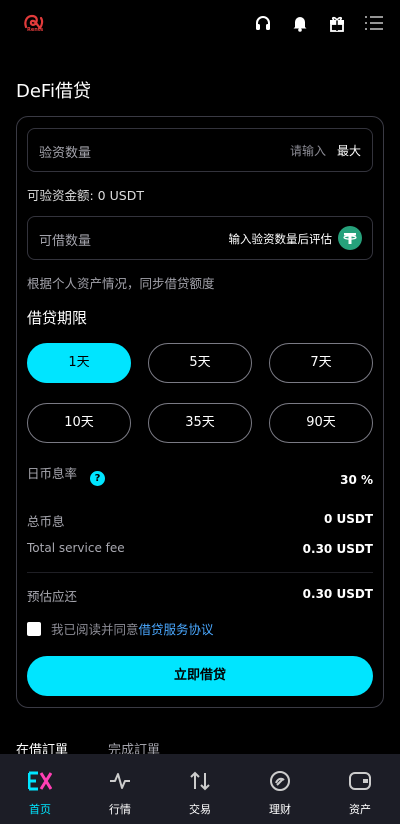 This screenshot has width=400, height=824. Describe the element at coordinates (79, 363) in the screenshot. I see `duration-option-1: 1天` at that location.